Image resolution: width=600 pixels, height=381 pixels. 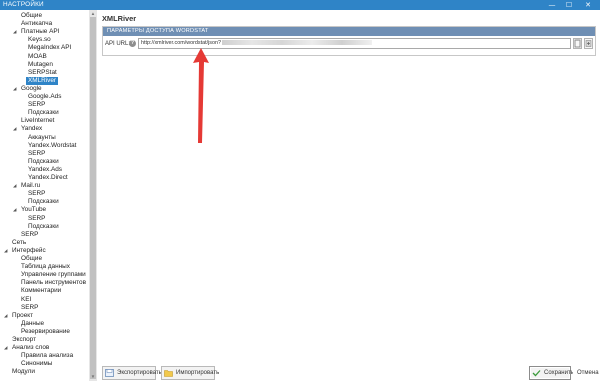 What do you see at coordinates (569, 5) in the screenshot?
I see `maximize-button: ☐` at bounding box center [569, 5].